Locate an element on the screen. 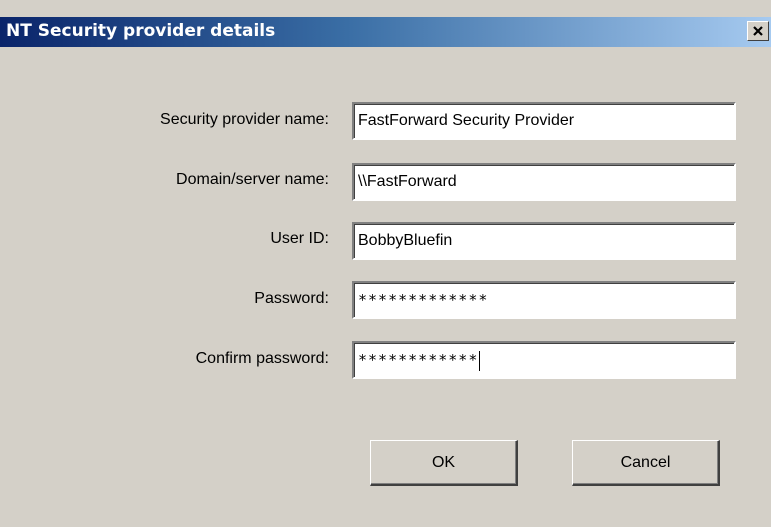 The height and width of the screenshot is (527, 771). user-id-field: BobbyBluefin is located at coordinates (544, 241).